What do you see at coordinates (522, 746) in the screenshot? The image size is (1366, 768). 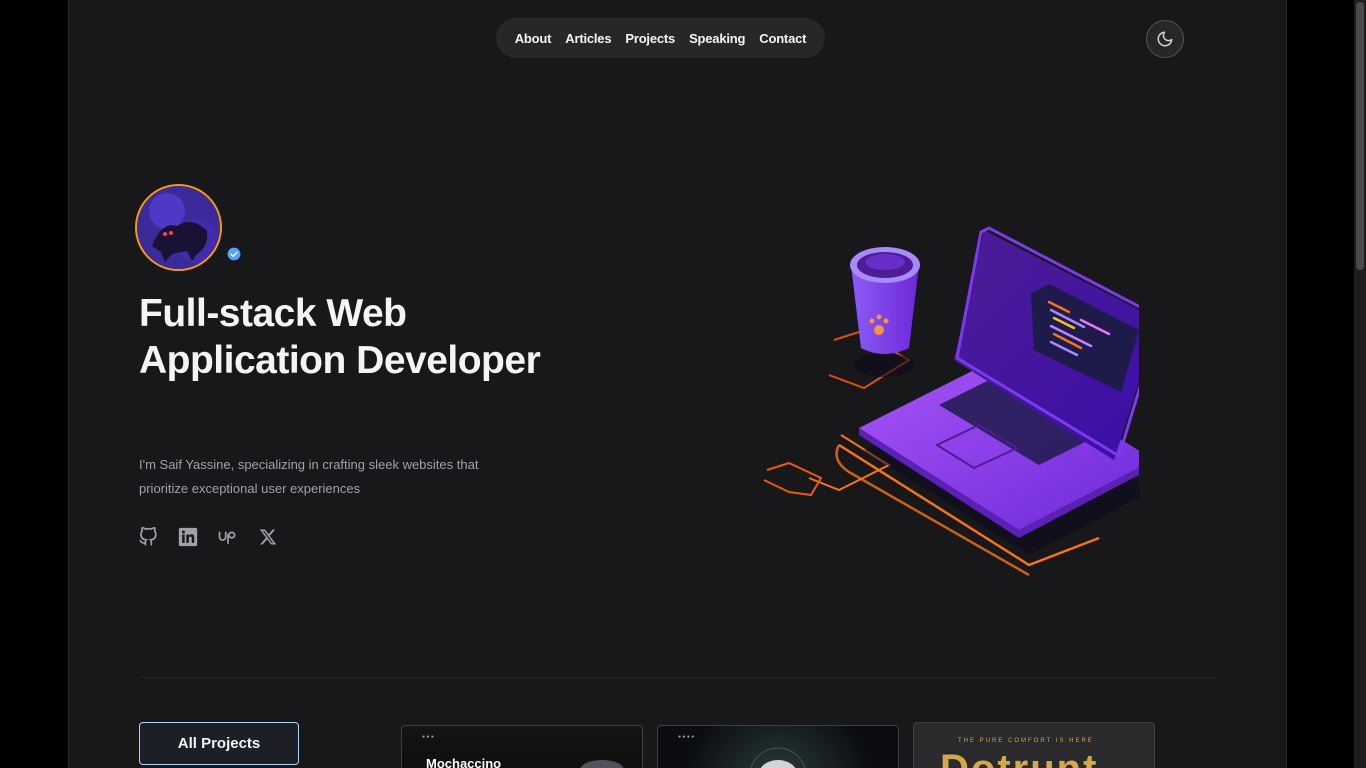 I see `project-card: ● ● ● Mochaccino` at bounding box center [522, 746].